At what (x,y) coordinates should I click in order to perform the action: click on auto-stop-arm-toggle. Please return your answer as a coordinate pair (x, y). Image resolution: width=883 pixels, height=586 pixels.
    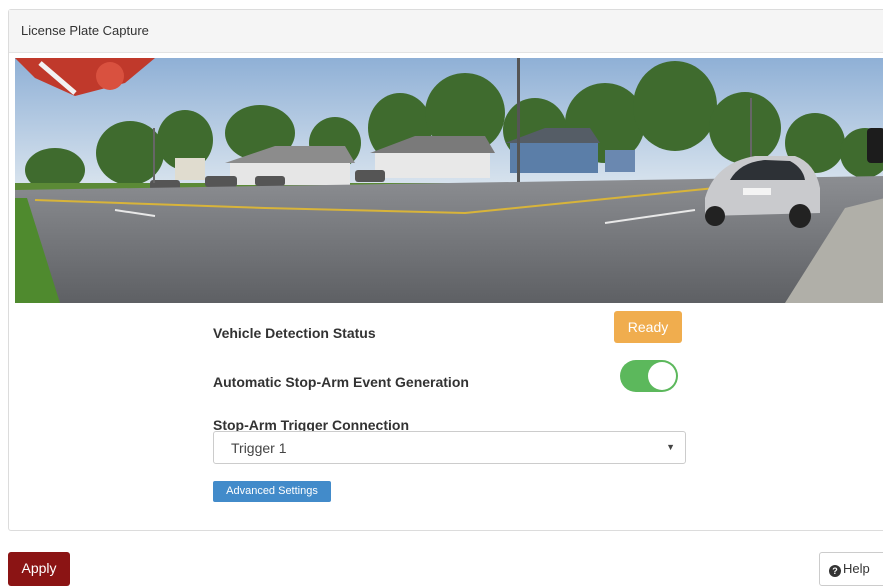
    Looking at the image, I should click on (649, 376).